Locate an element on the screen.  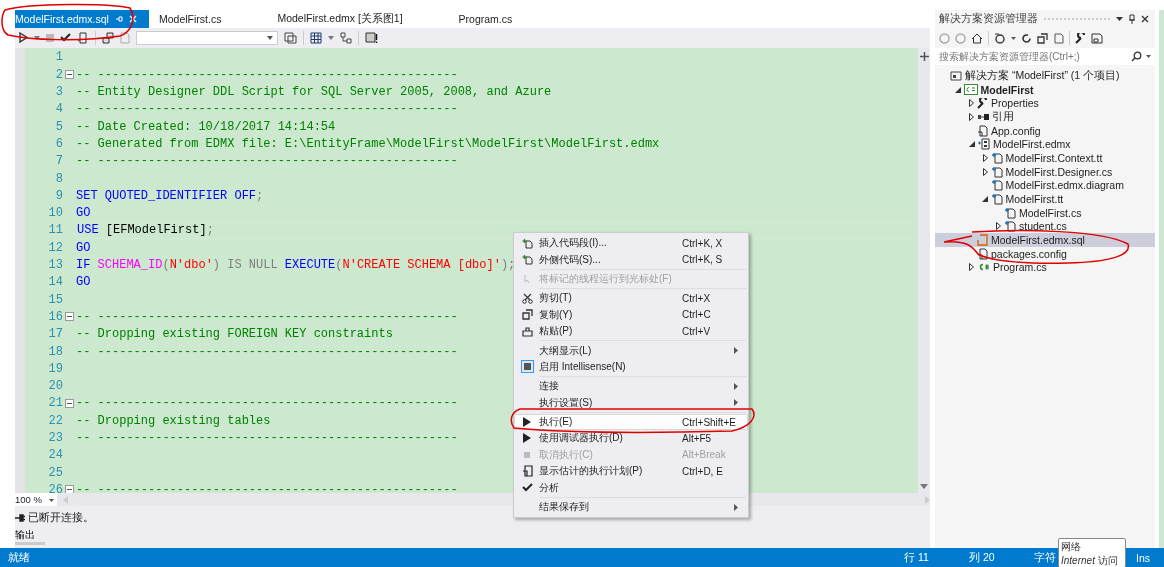
line-number: 8 is located at coordinates (58, 178).